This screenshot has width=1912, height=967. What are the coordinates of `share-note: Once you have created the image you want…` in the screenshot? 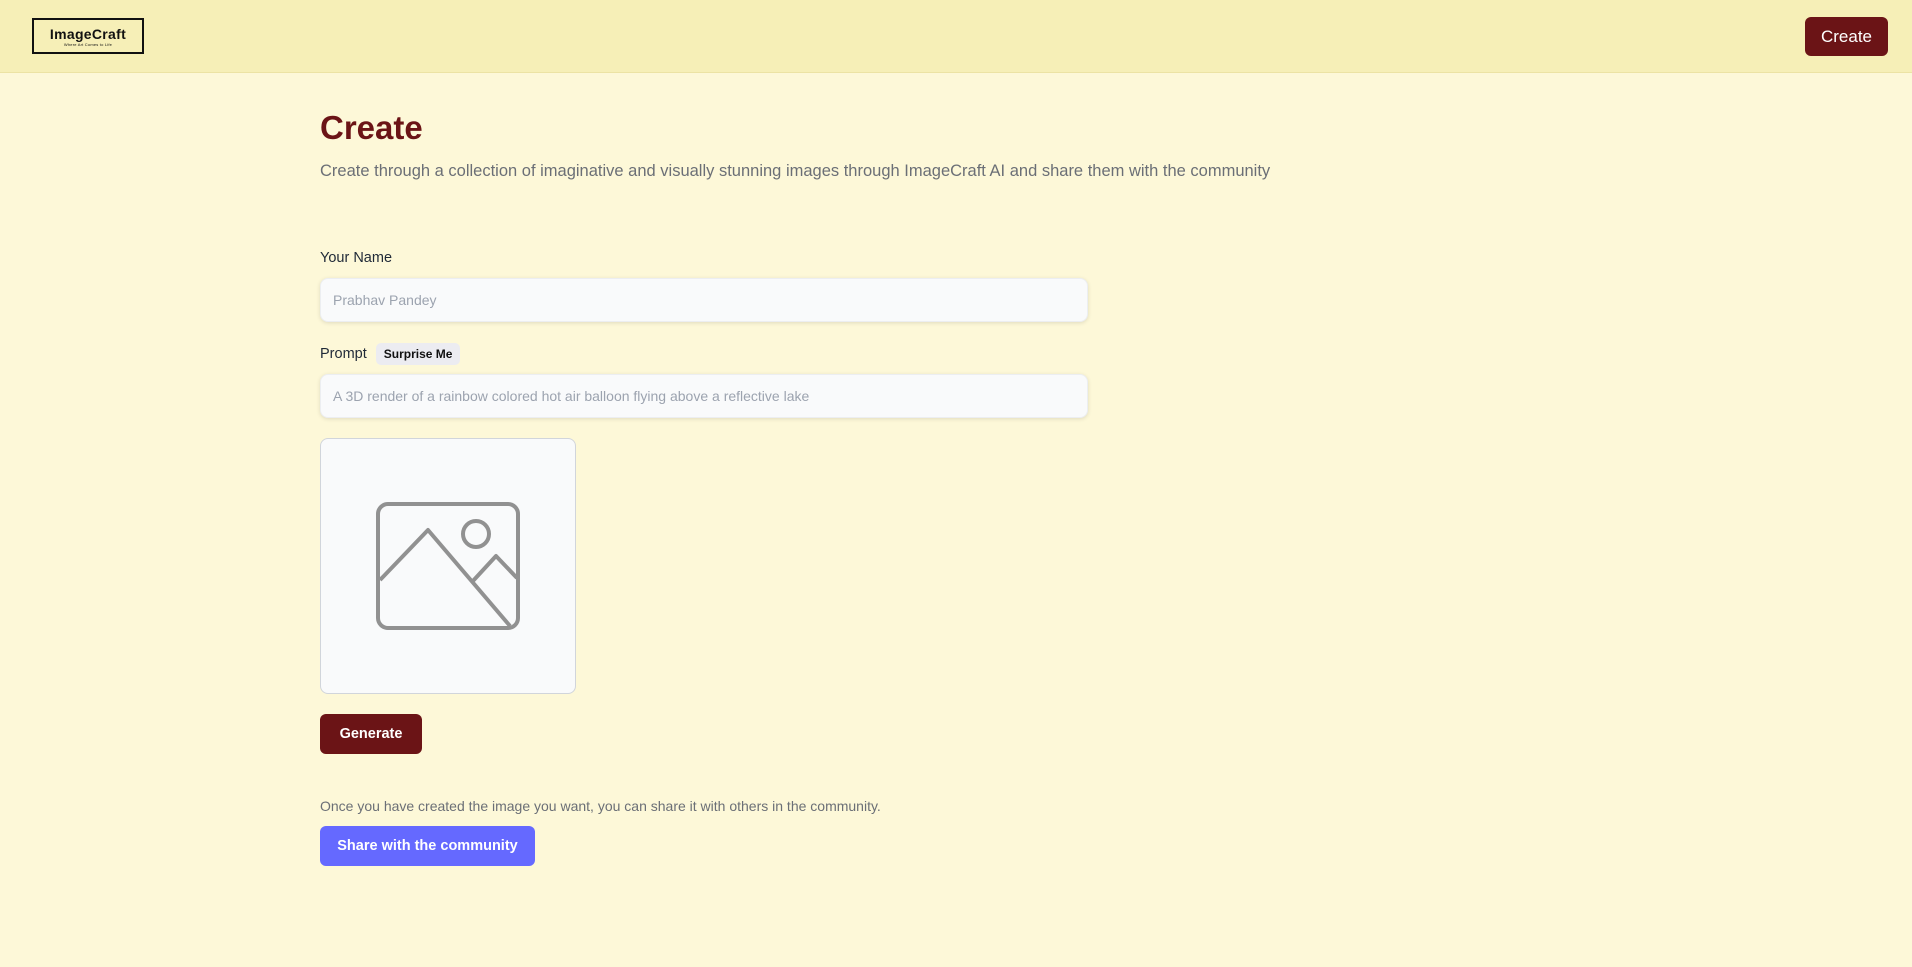 It's located at (600, 806).